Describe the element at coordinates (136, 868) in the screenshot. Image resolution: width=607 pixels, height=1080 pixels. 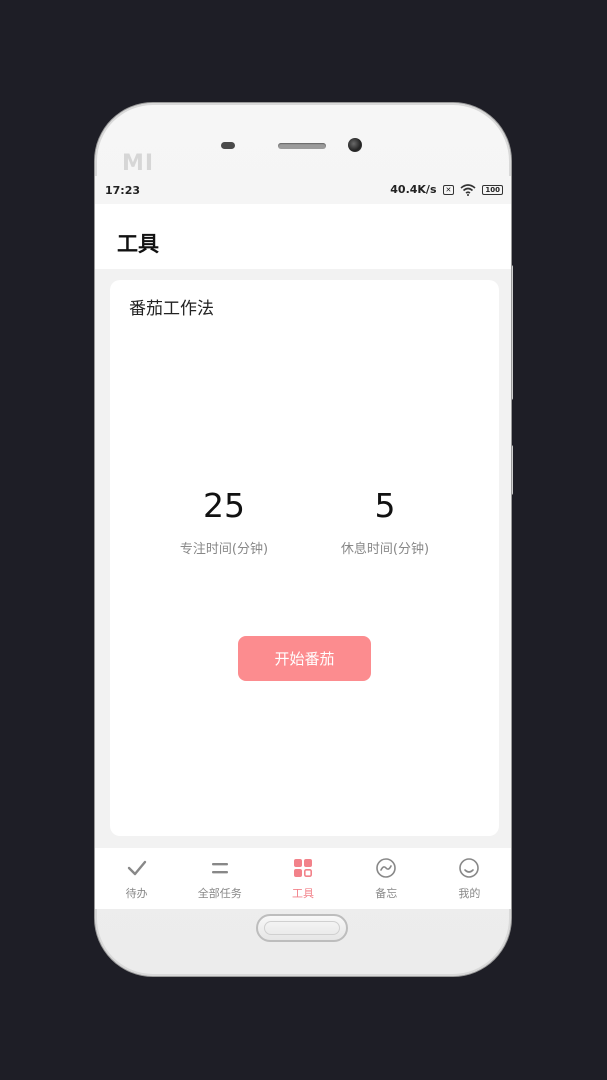
I see `check-icon` at that location.